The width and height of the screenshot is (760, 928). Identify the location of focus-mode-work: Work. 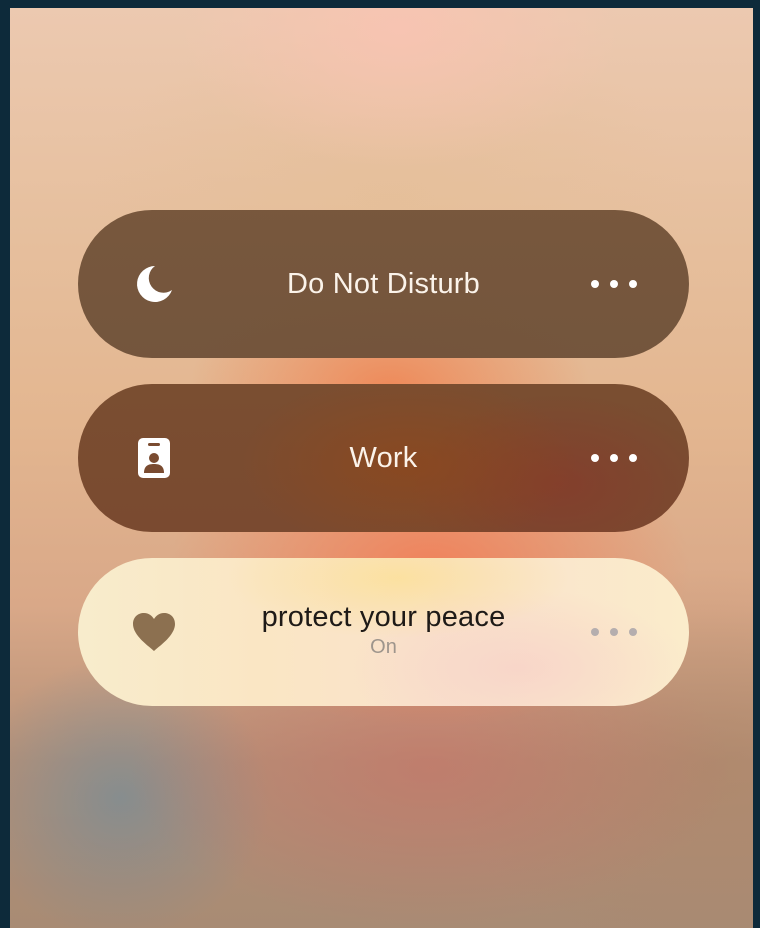
(383, 458).